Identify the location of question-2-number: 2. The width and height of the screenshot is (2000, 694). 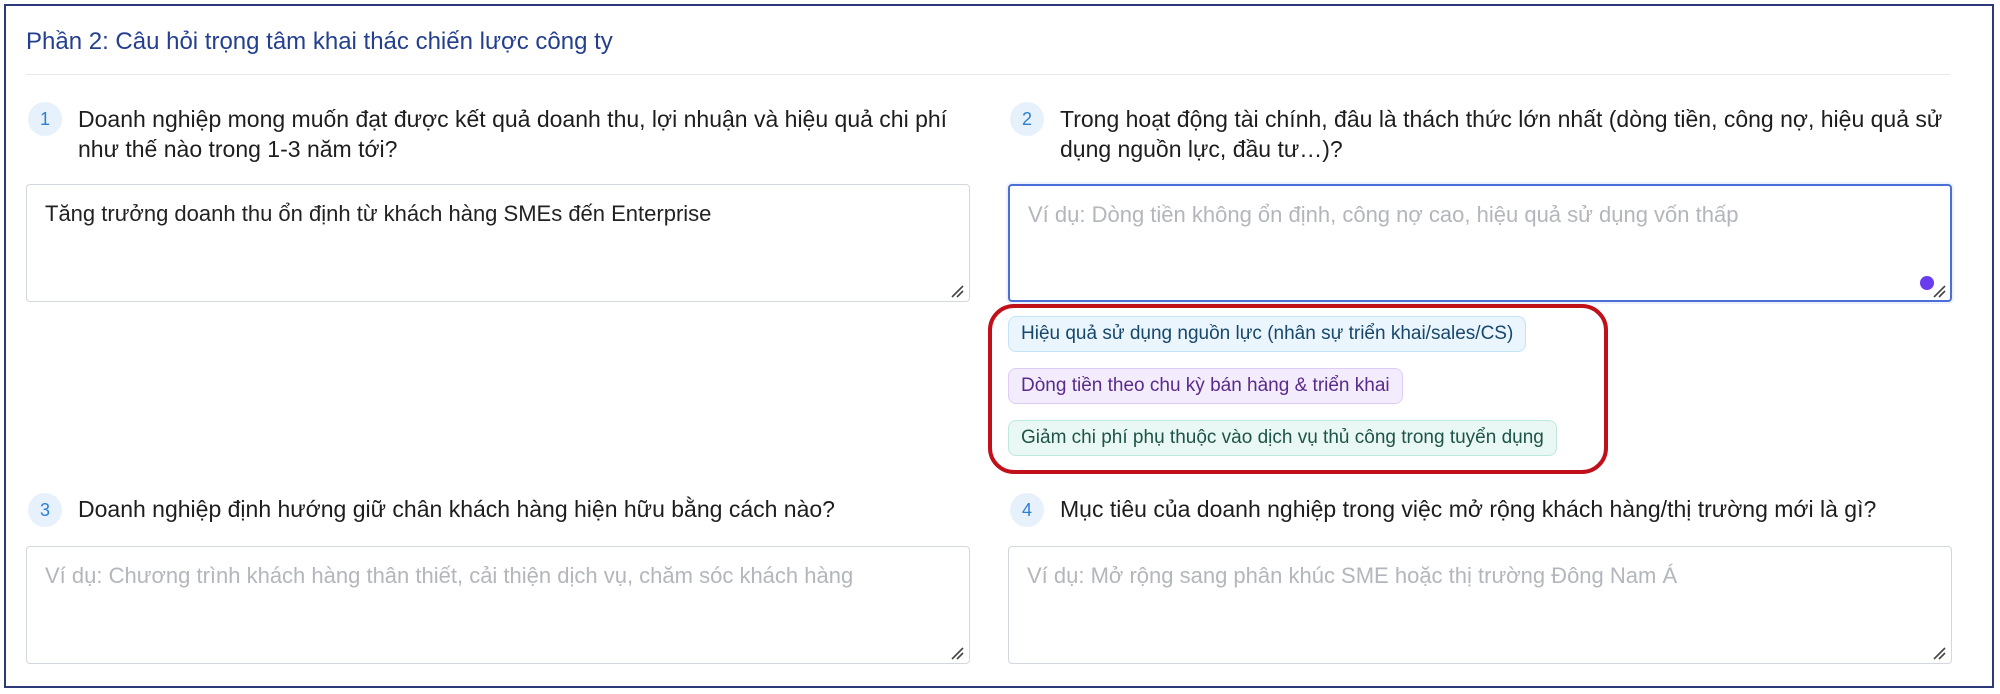
(1027, 119).